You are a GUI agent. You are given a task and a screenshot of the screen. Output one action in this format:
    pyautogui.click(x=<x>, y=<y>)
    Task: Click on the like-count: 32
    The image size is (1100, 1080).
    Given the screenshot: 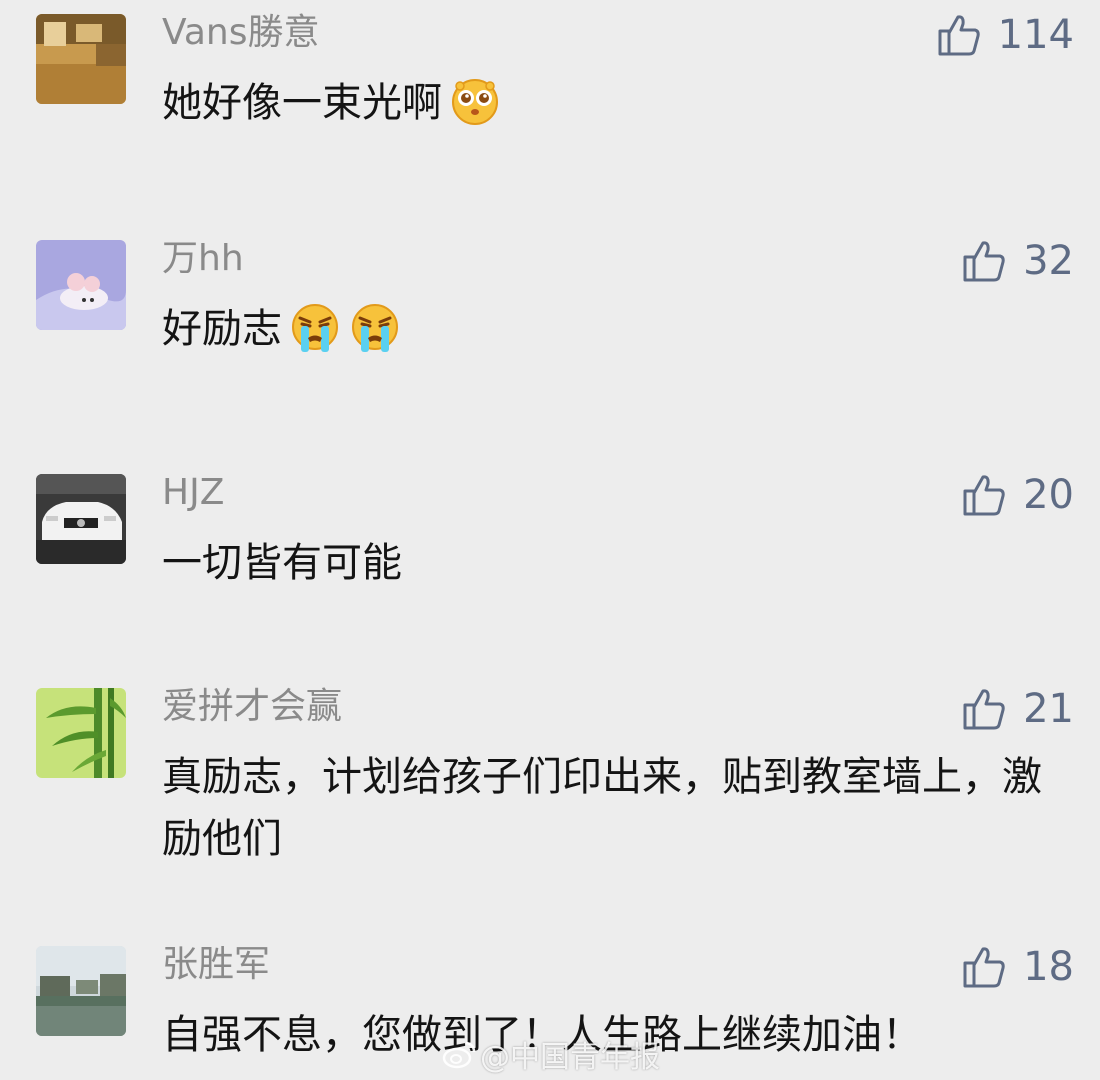 What is the action you would take?
    pyautogui.click(x=1048, y=261)
    